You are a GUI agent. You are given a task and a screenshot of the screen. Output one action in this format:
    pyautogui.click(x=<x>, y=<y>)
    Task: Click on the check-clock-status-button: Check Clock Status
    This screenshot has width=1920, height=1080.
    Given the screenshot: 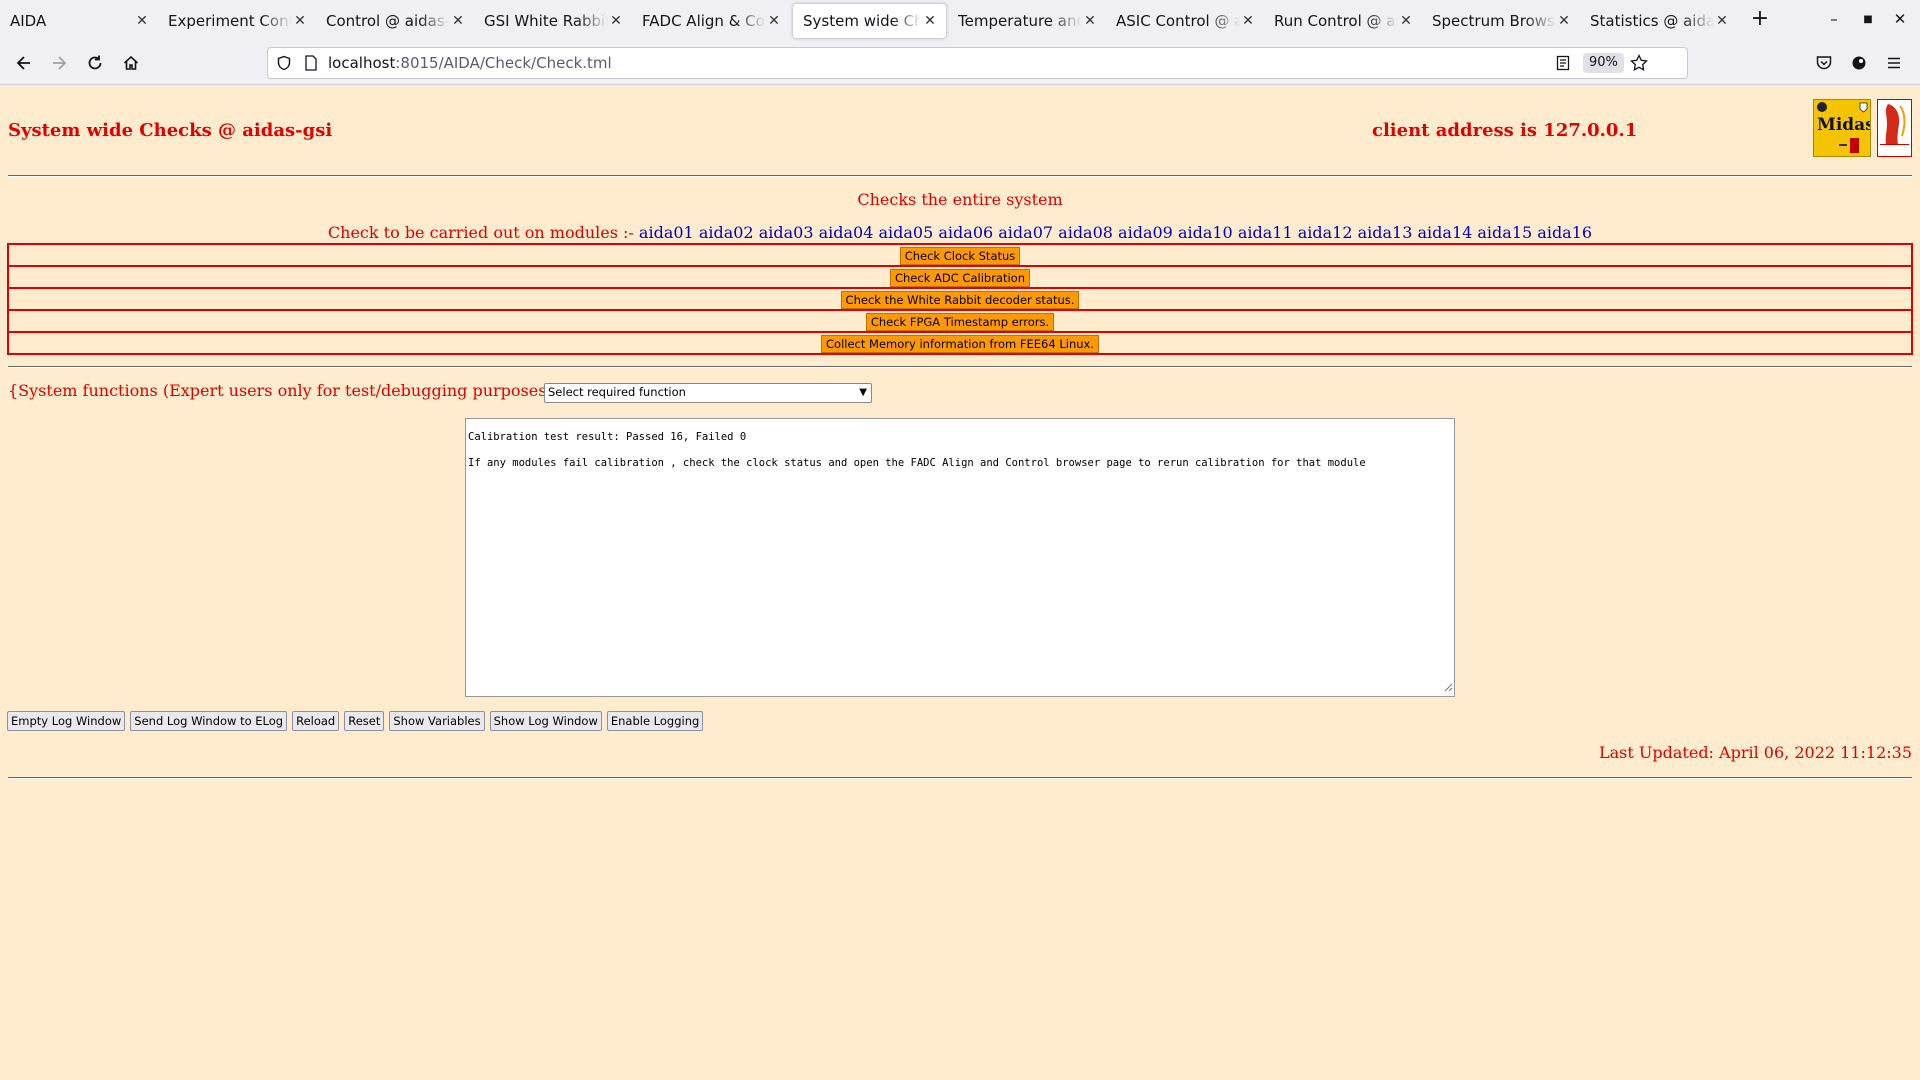 What is the action you would take?
    pyautogui.click(x=960, y=256)
    